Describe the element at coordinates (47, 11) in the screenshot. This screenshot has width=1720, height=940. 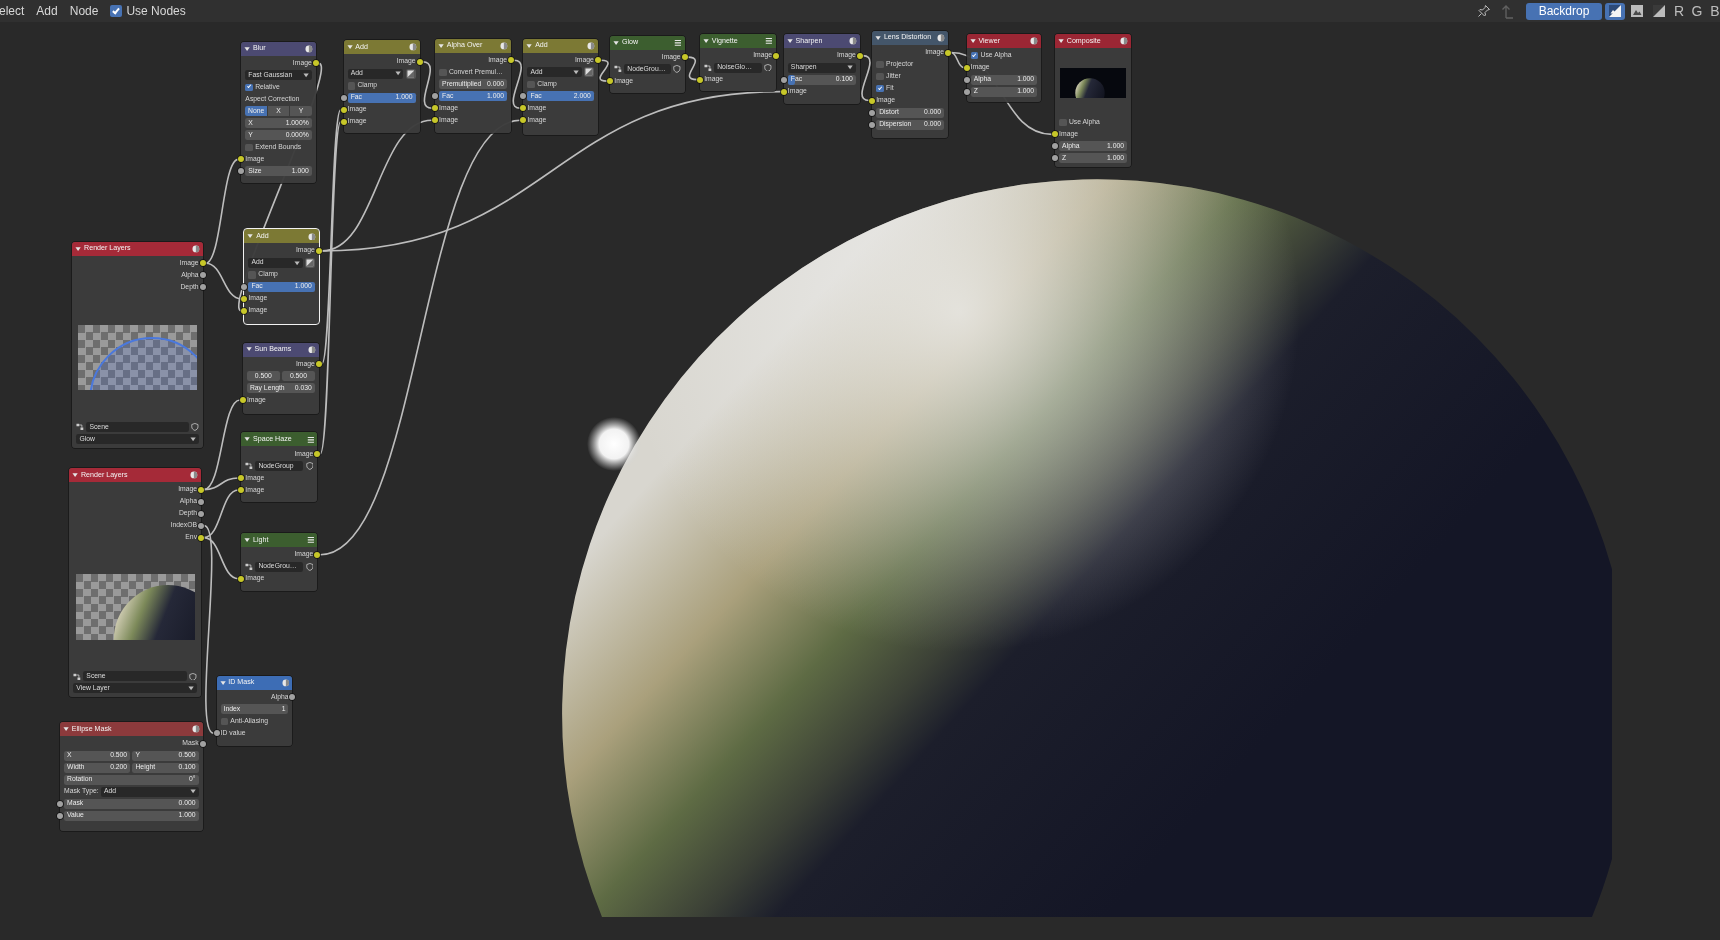
I see `menu-button: Add` at that location.